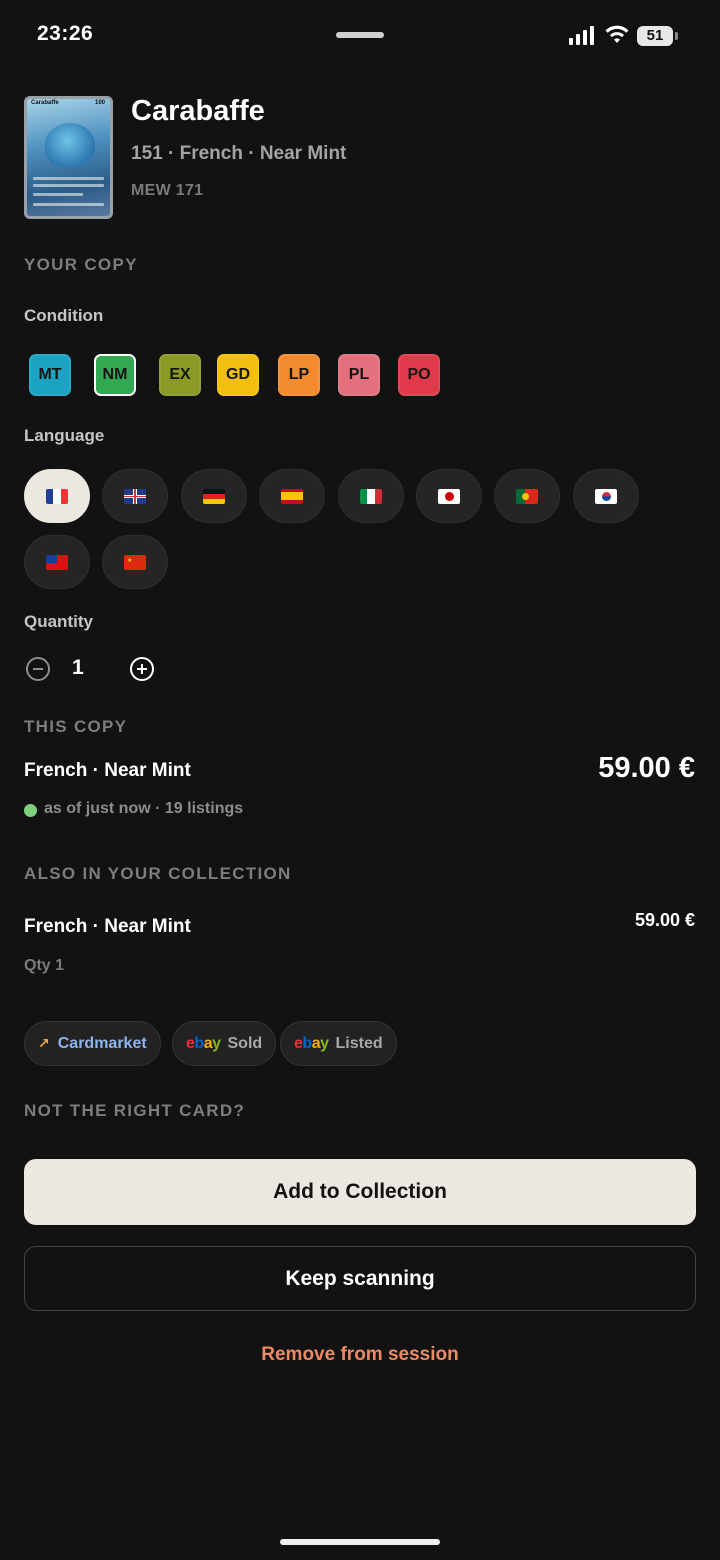  I want to click on ebay-listed-label: Listed, so click(359, 1043).